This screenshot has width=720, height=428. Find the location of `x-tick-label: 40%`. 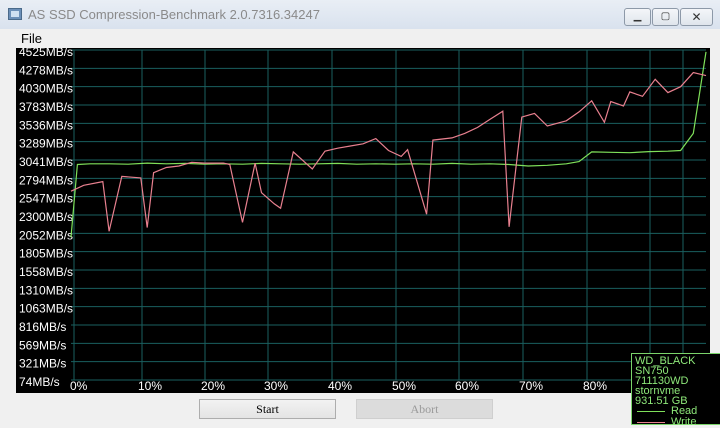

x-tick-label: 40% is located at coordinates (340, 386).